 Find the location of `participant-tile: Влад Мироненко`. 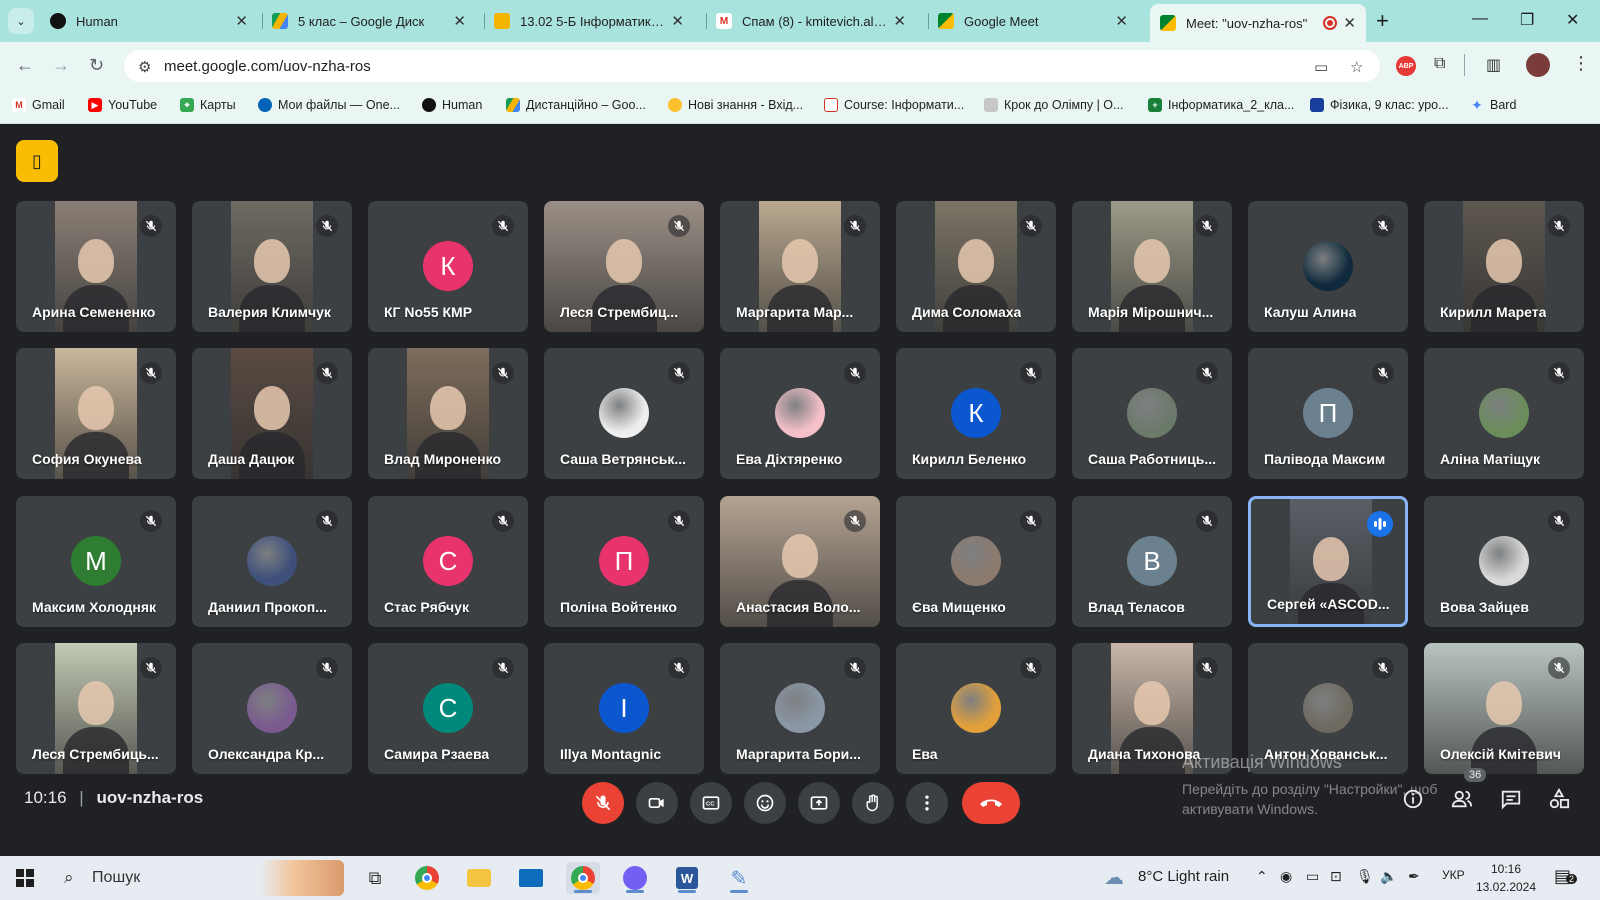

participant-tile: Влад Мироненко is located at coordinates (448, 413).